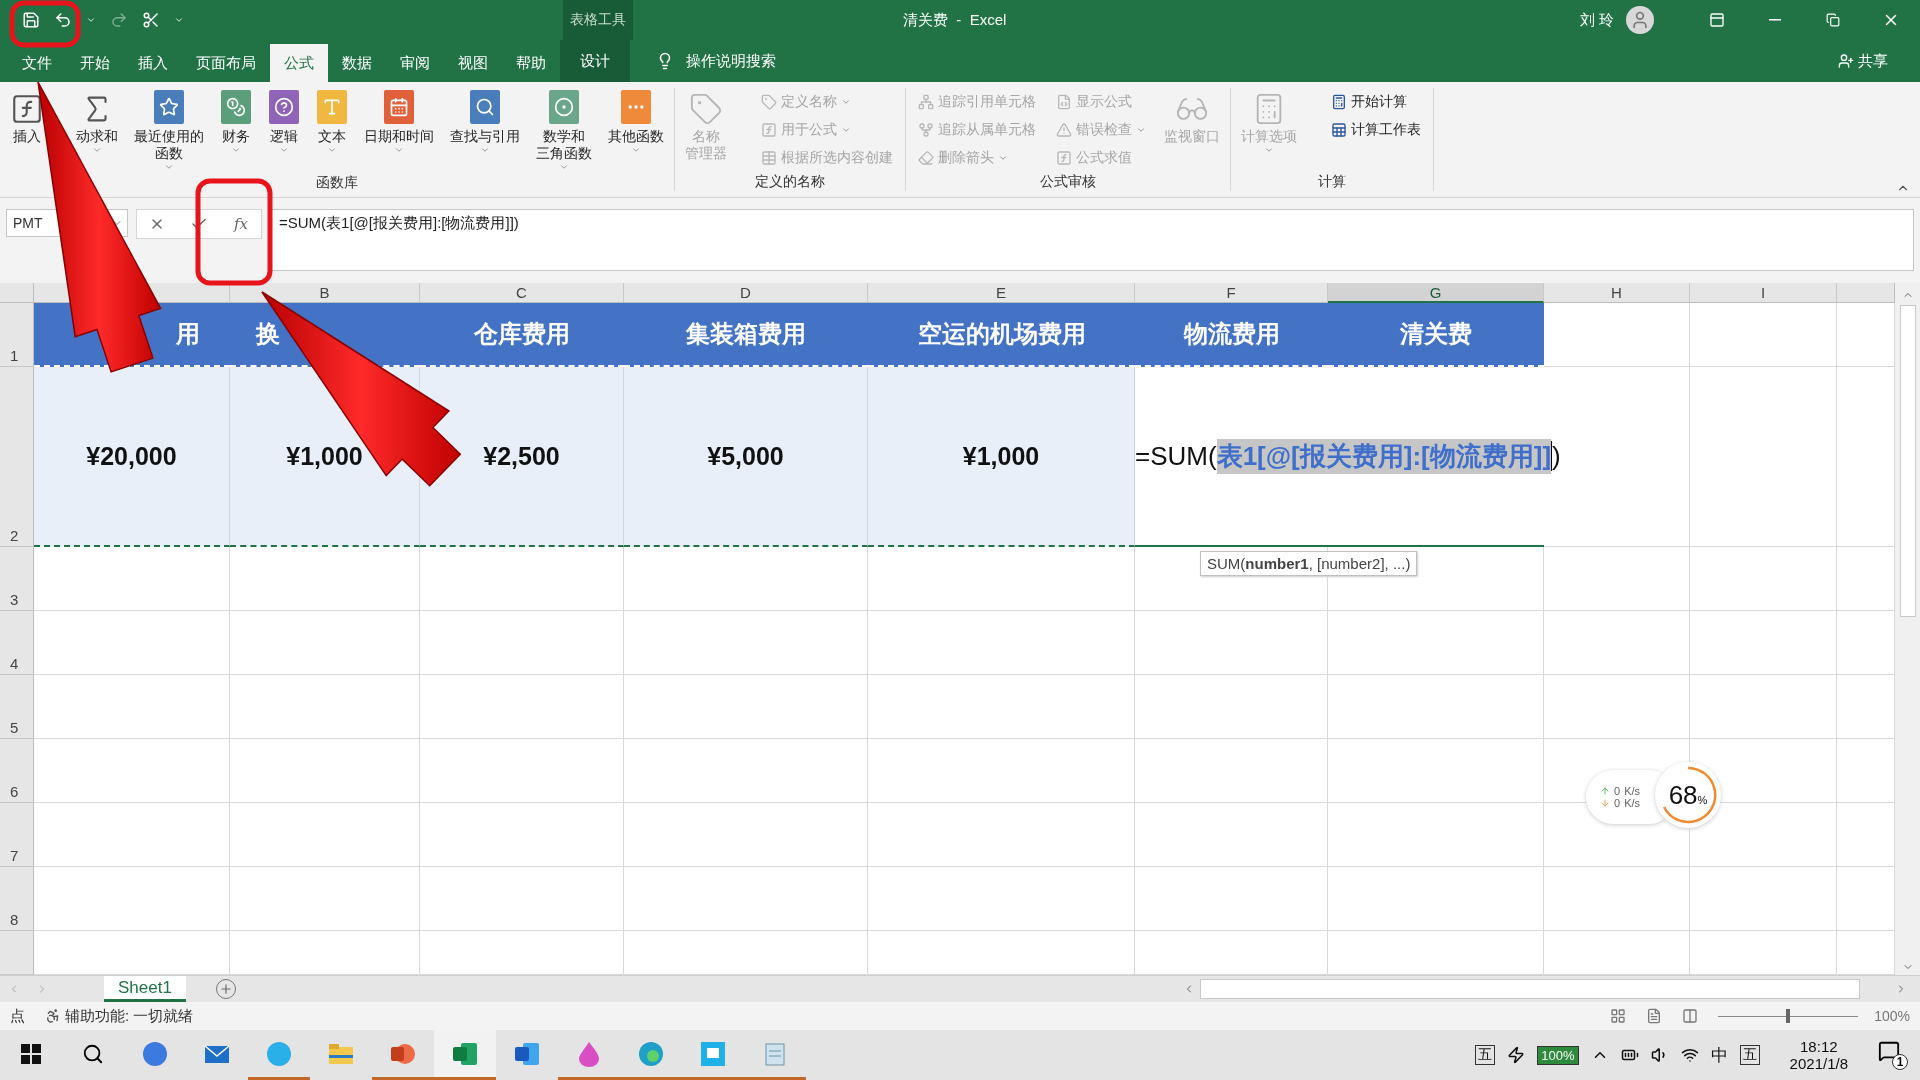  What do you see at coordinates (357, 63) in the screenshot?
I see `ribbon-tab: 数据` at bounding box center [357, 63].